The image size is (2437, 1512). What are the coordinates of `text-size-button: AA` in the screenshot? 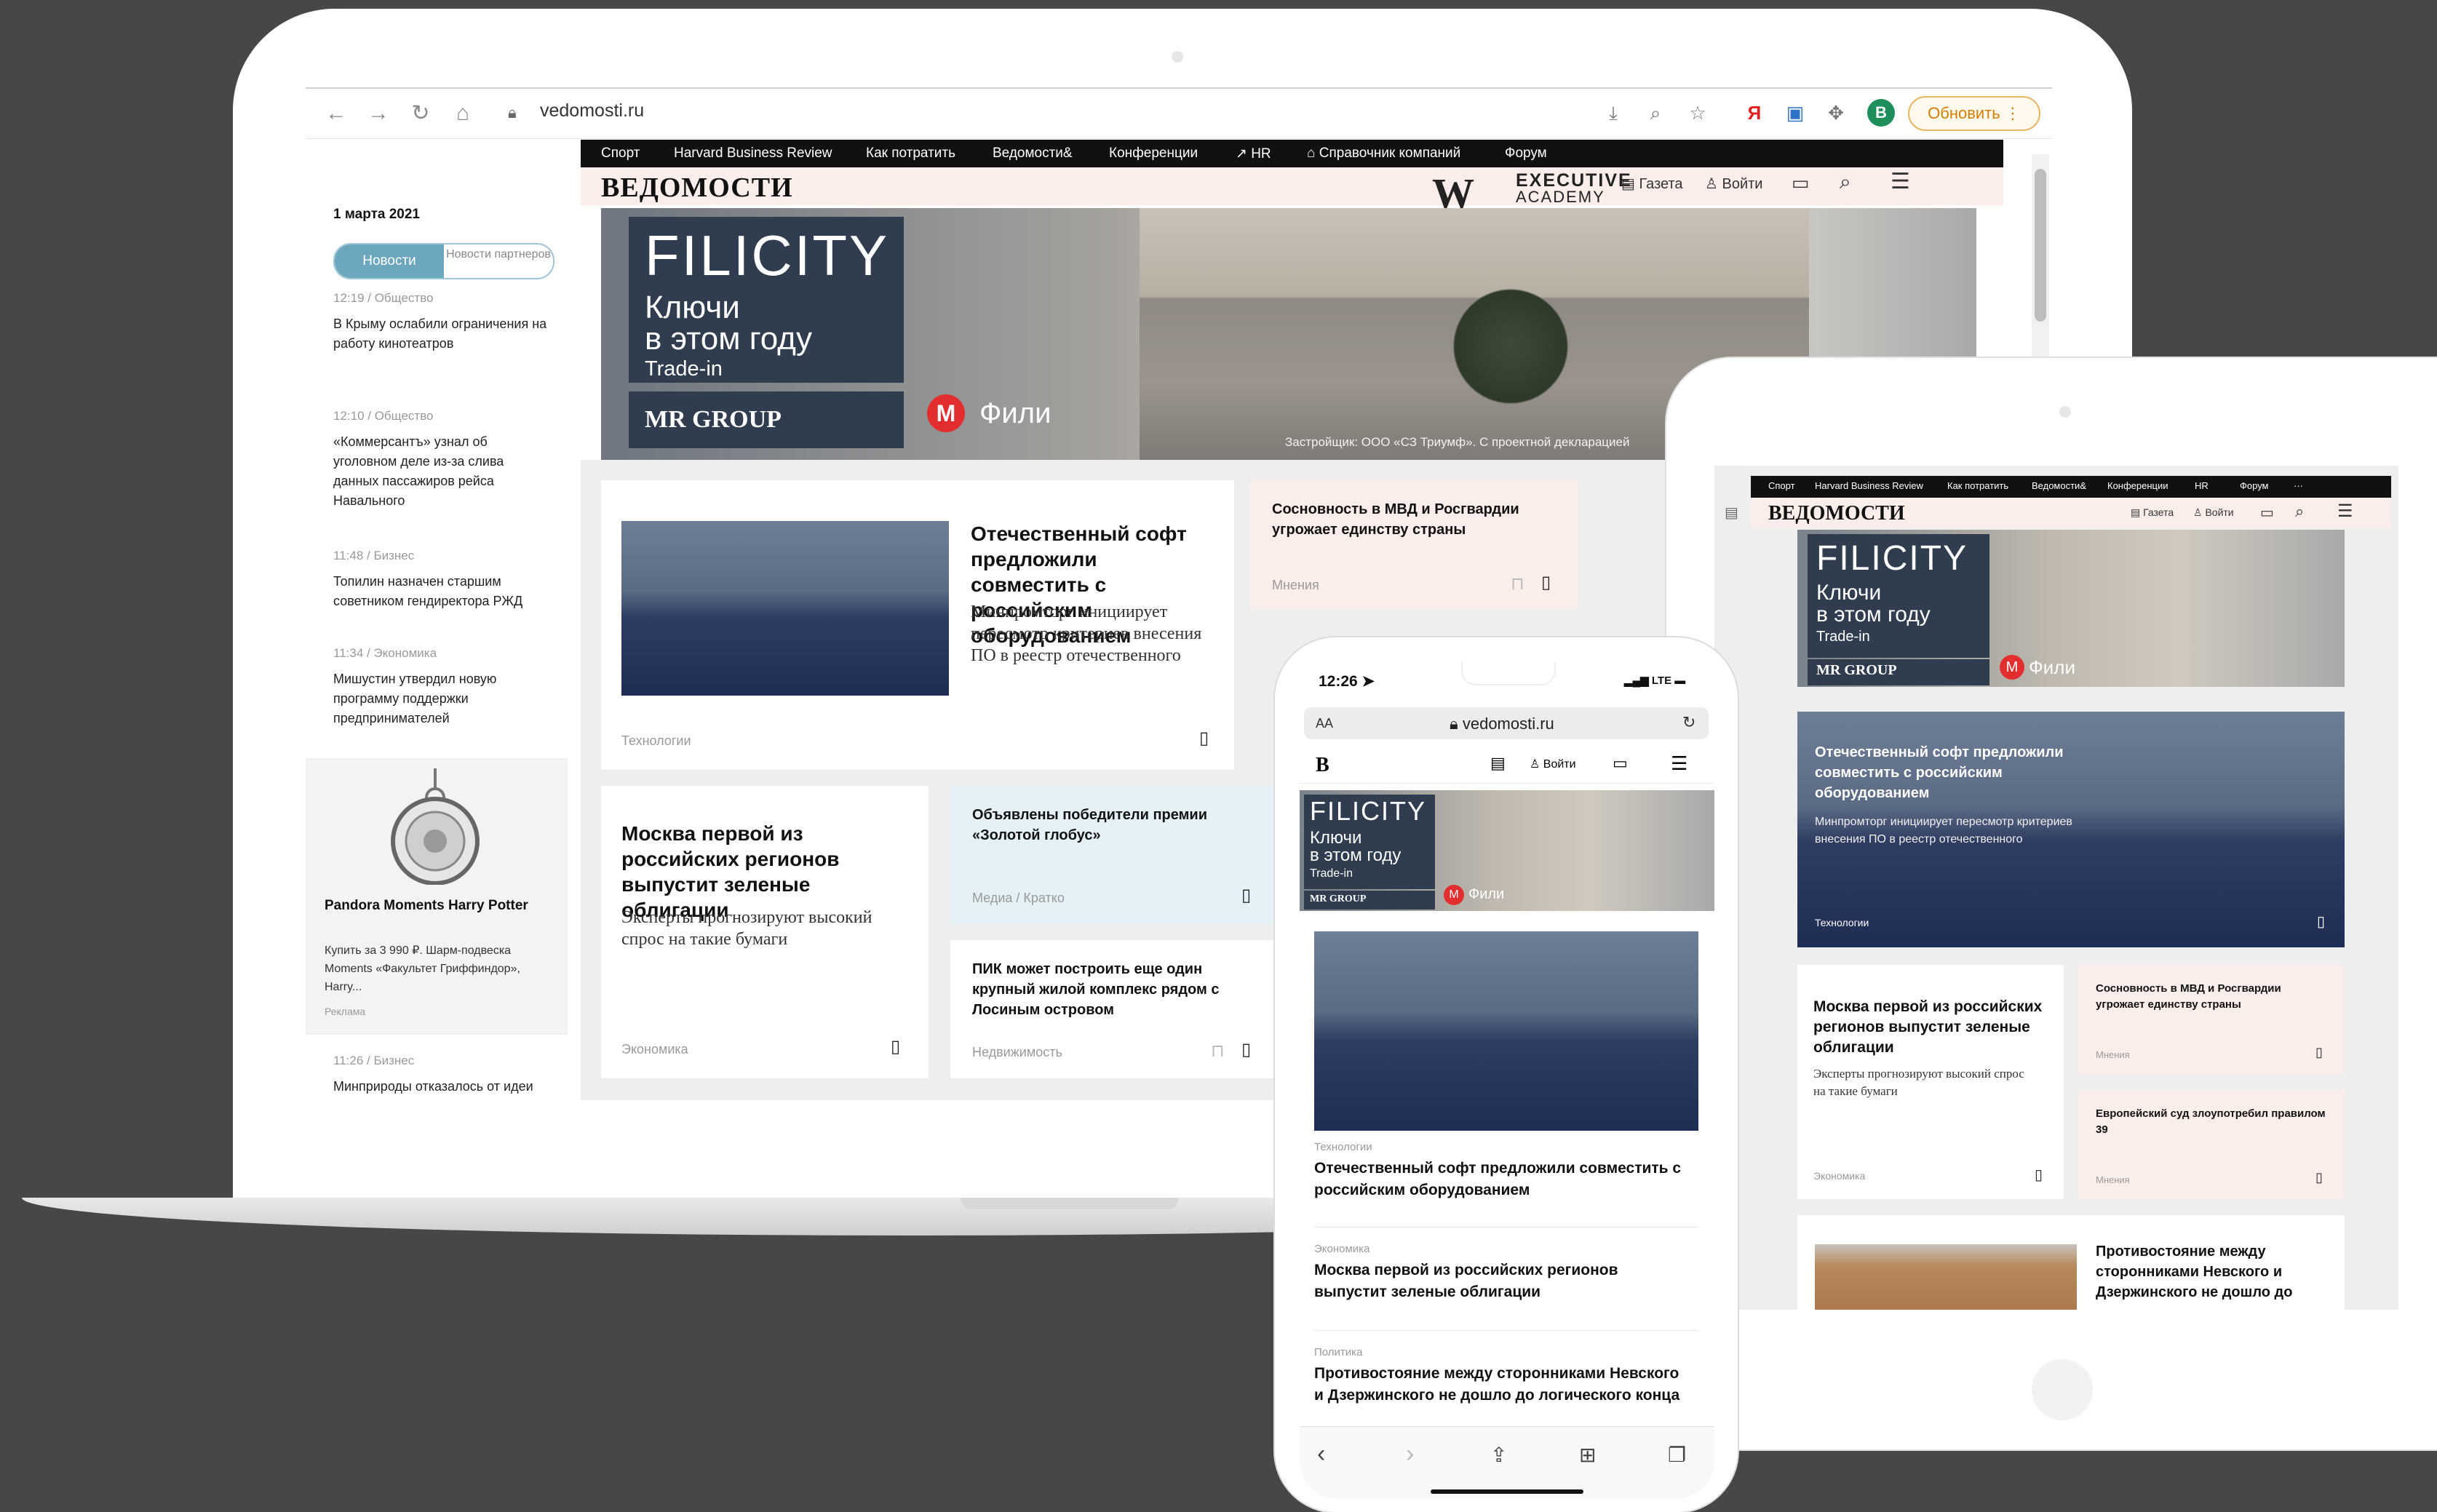 It's located at (1324, 723).